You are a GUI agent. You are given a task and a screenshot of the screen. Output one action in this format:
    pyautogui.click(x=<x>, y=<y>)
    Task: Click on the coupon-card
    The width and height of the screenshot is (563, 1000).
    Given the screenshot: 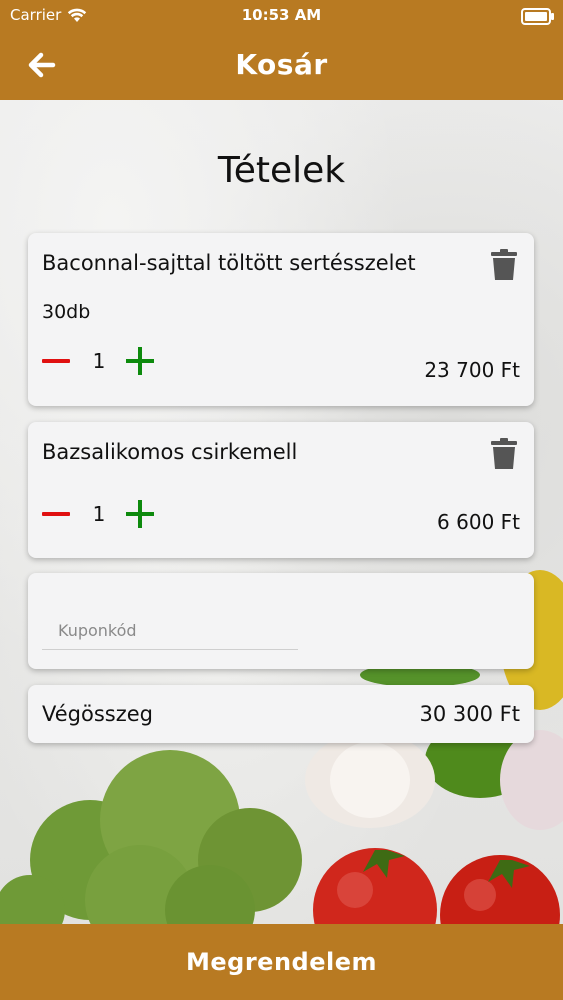 What is the action you would take?
    pyautogui.click(x=281, y=621)
    